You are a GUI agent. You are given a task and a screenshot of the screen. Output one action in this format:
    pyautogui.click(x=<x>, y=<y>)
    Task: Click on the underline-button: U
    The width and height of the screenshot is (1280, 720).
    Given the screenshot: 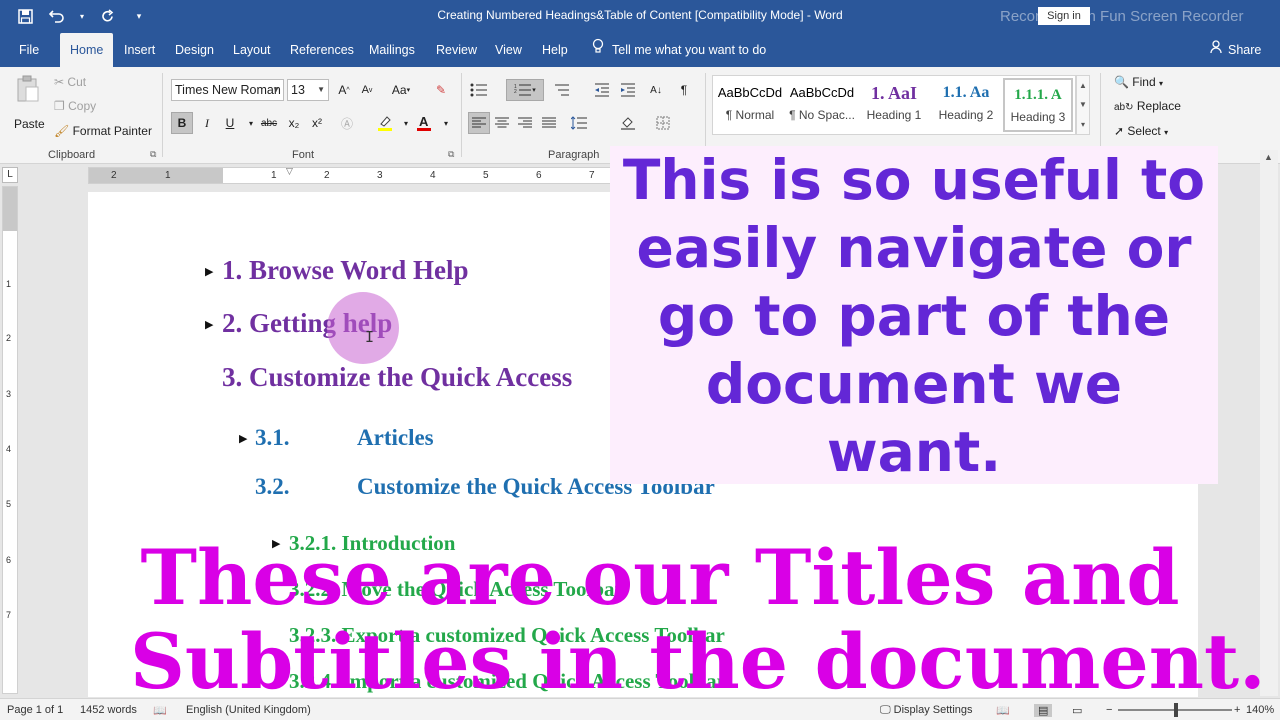 What is the action you would take?
    pyautogui.click(x=230, y=123)
    